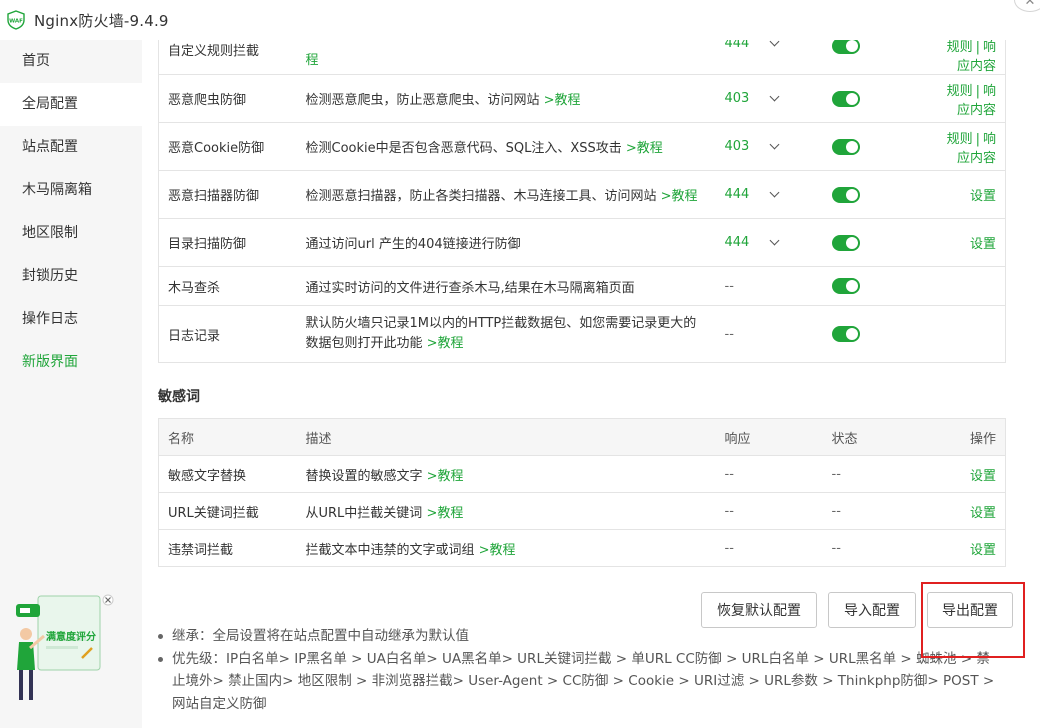  I want to click on sidebar-item-site-config: 站点配置, so click(71, 147).